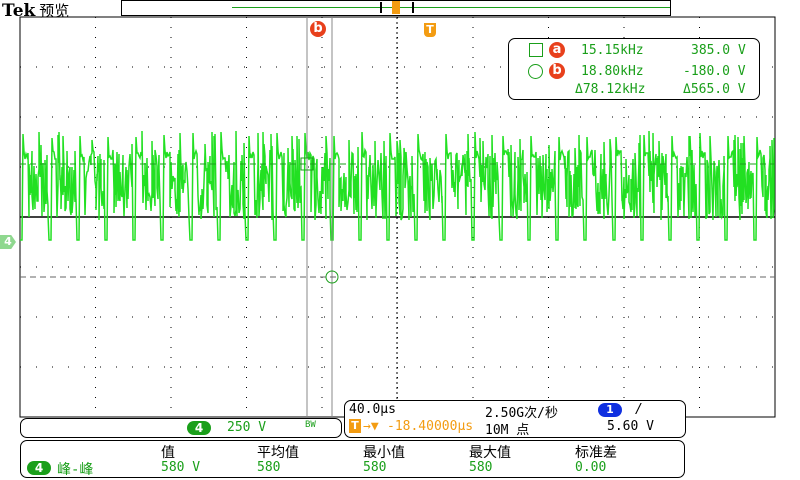 The width and height of the screenshot is (800, 480). What do you see at coordinates (591, 467) in the screenshot?
I see `measurement-stddev: 0.00` at bounding box center [591, 467].